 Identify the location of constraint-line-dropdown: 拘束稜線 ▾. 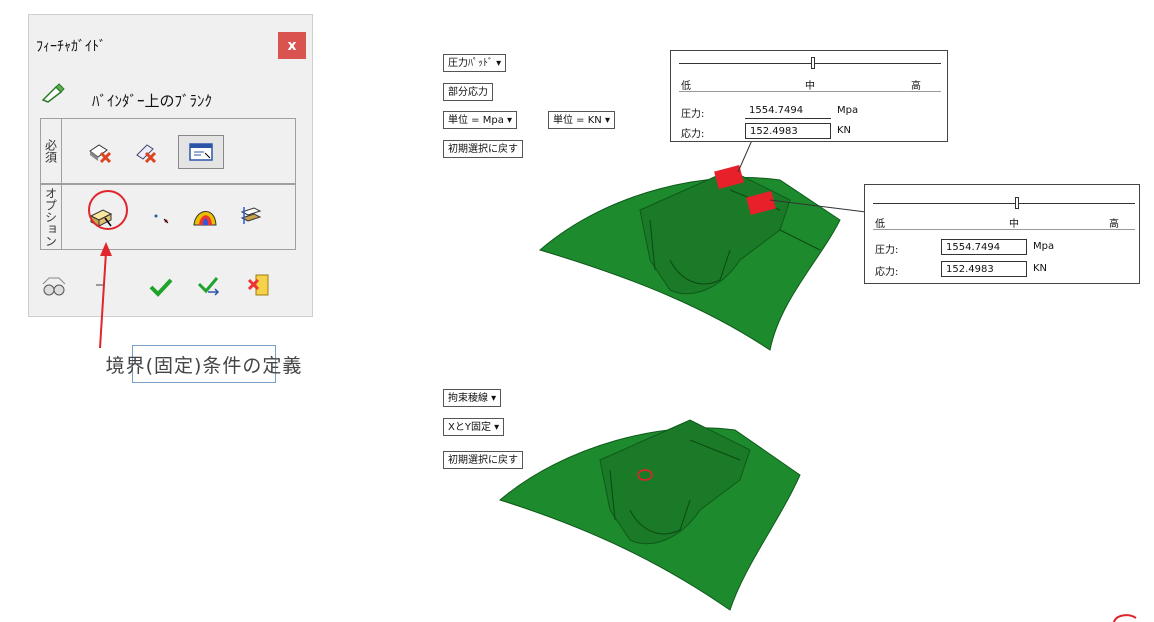
(472, 398).